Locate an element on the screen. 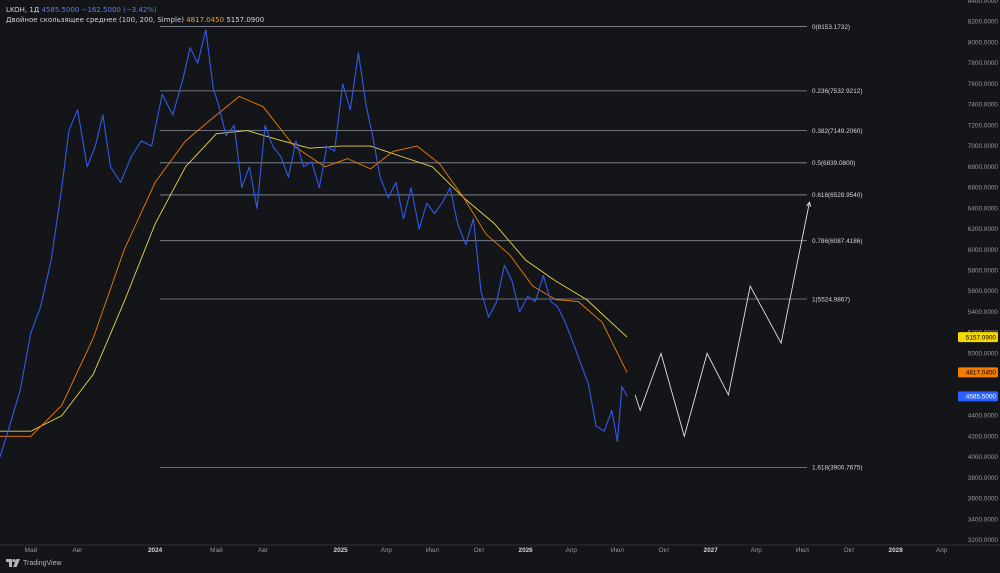  price-tag-label: 4817.0450 is located at coordinates (981, 373).